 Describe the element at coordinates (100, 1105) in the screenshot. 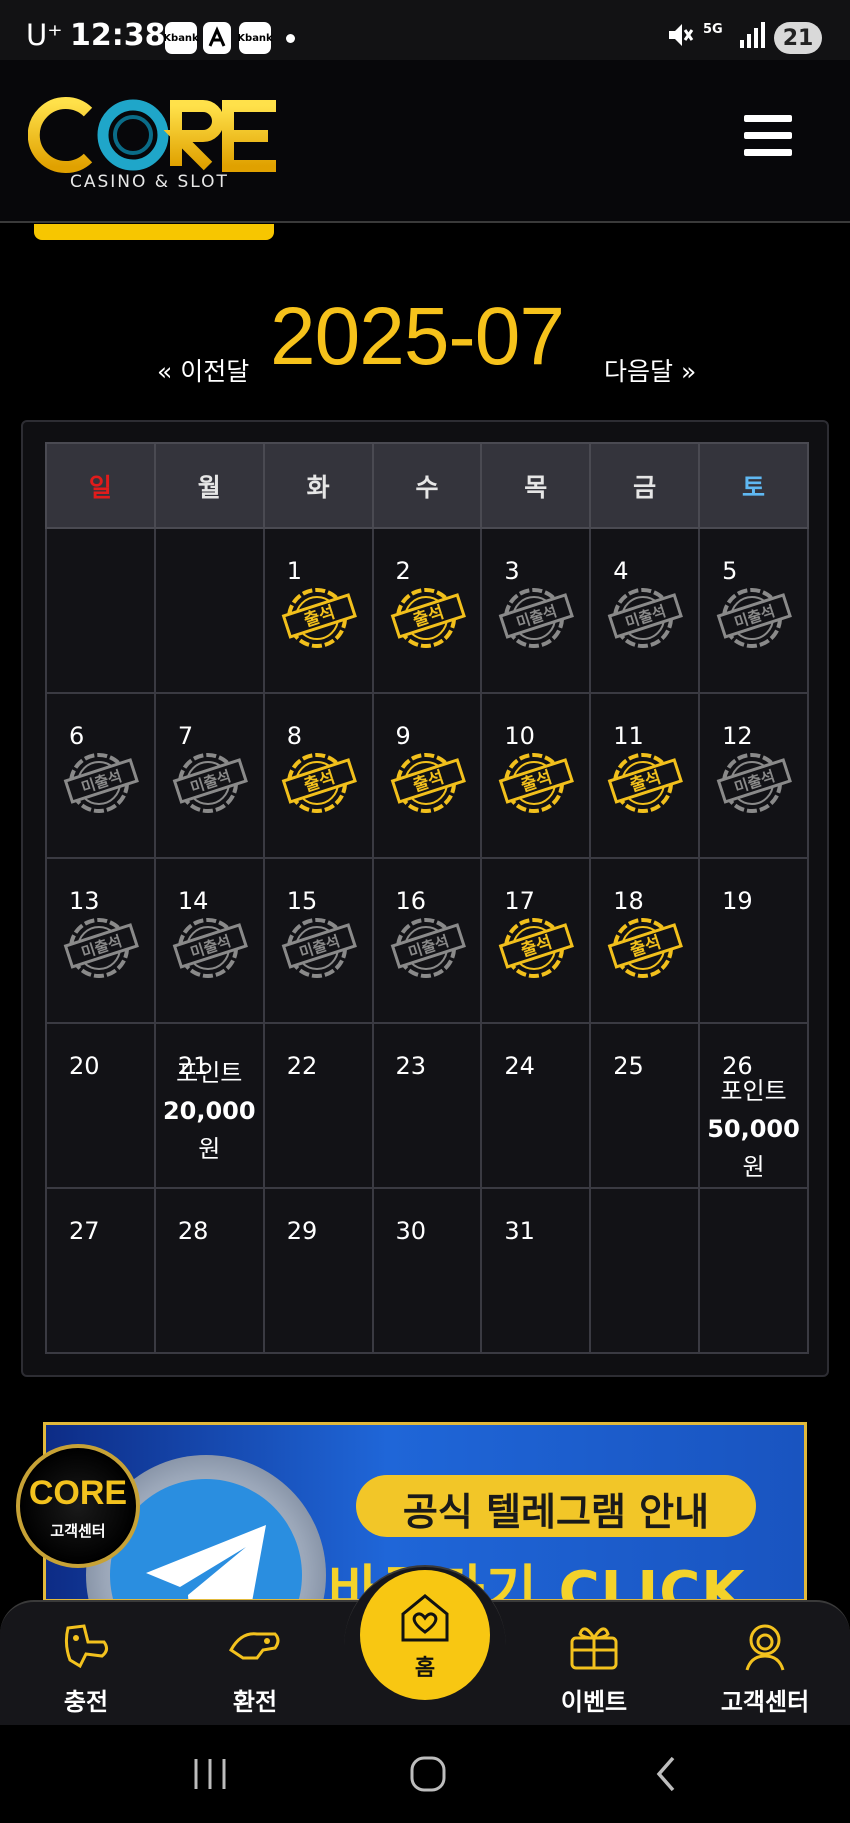

I see `calendar-day-cell: 20` at that location.